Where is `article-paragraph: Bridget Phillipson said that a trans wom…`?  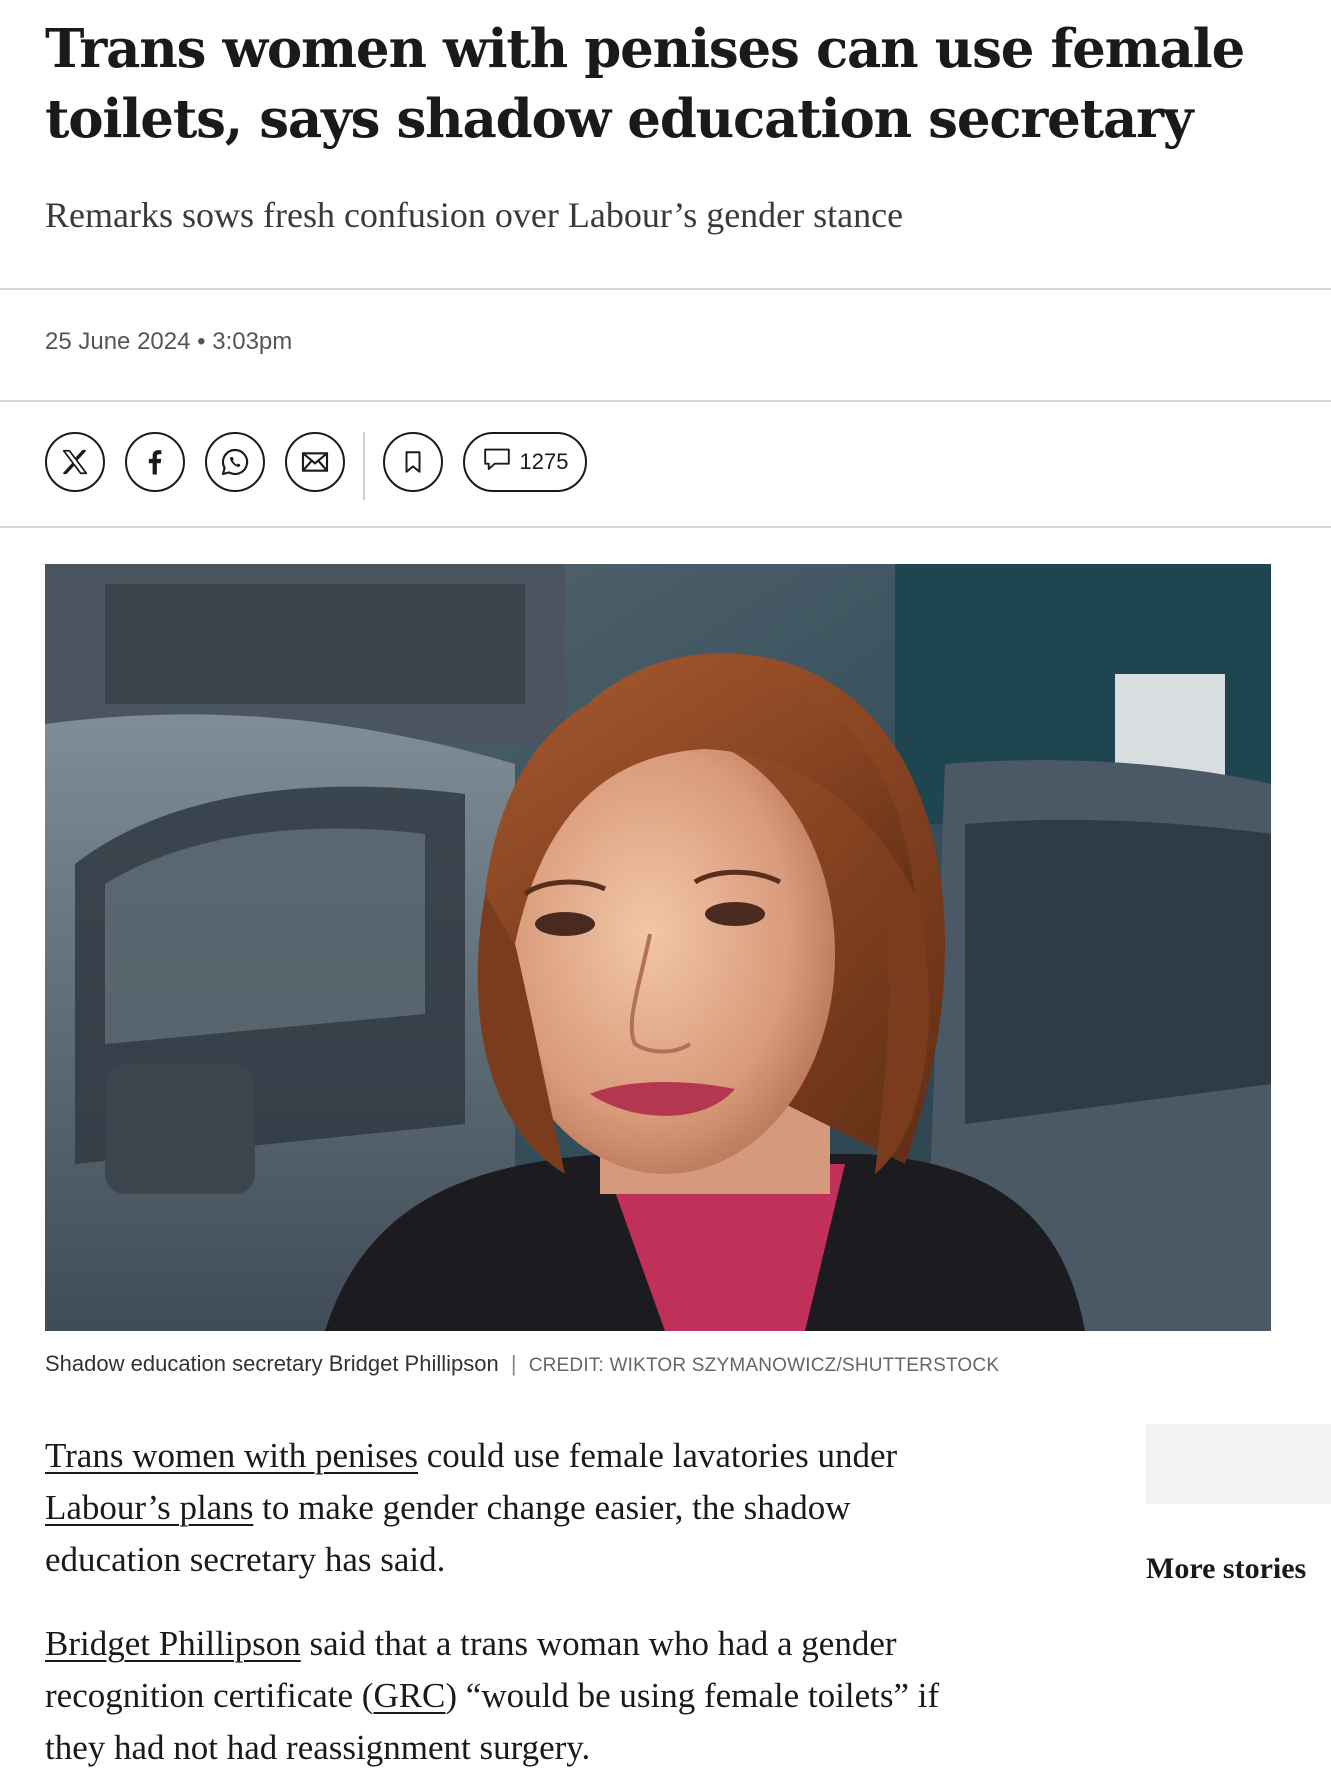 article-paragraph: Bridget Phillipson said that a trans wom… is located at coordinates (495, 1696).